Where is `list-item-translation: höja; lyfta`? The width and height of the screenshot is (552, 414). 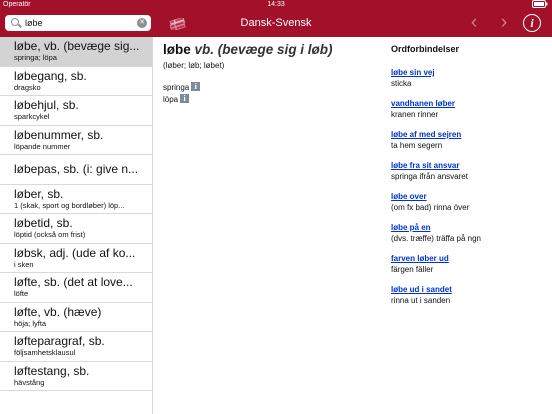
list-item-translation: höja; lyfta is located at coordinates (30, 323).